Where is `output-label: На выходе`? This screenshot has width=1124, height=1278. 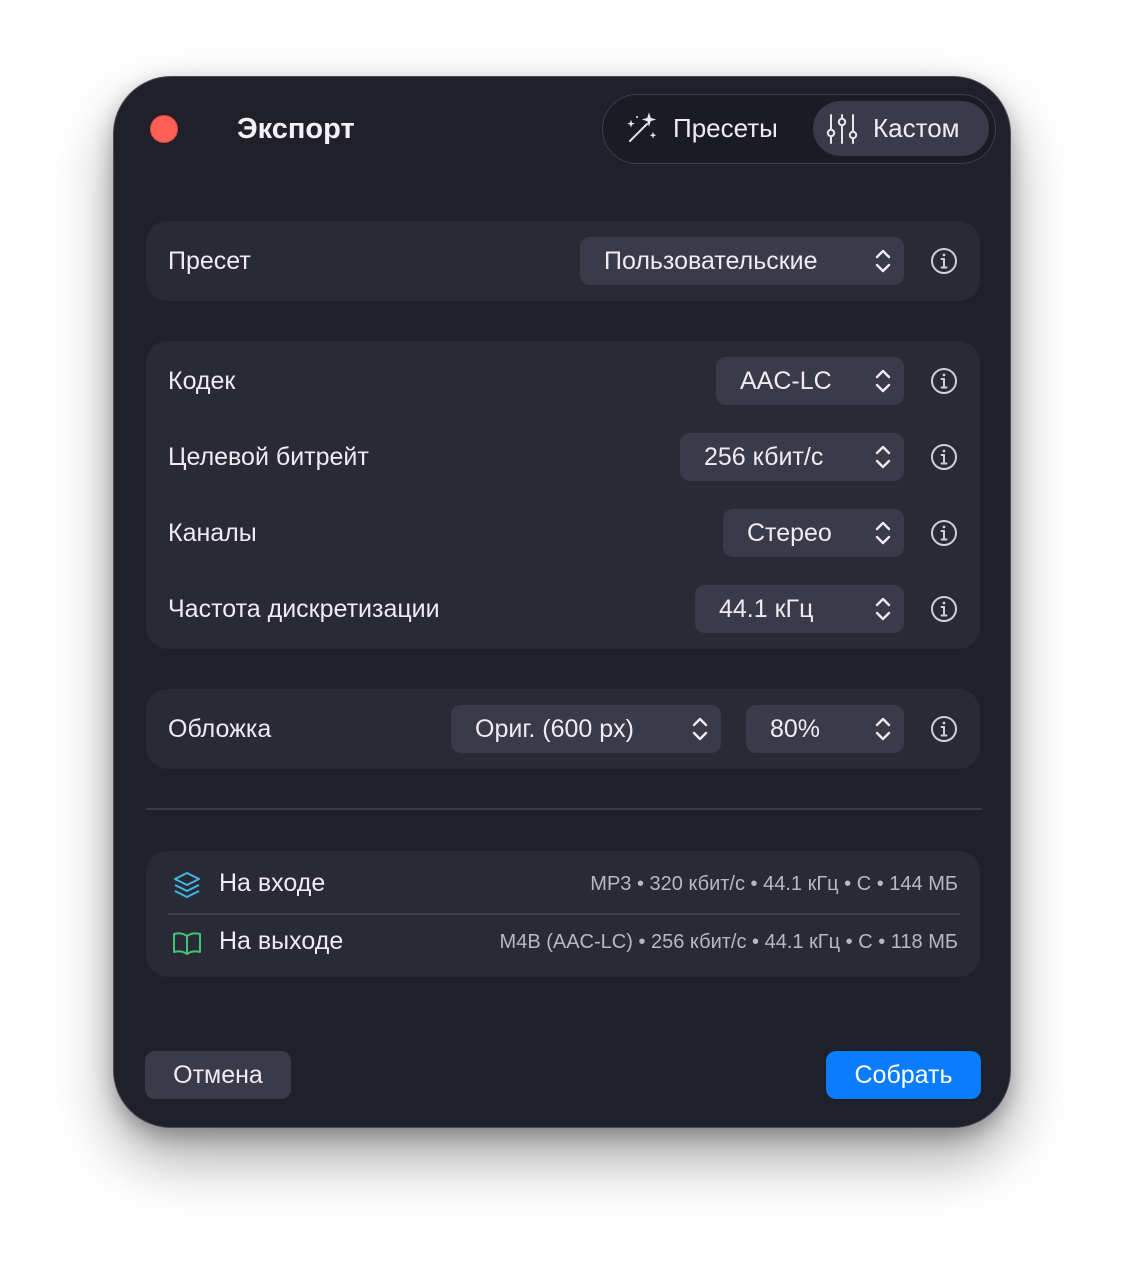
output-label: На выходе is located at coordinates (281, 941).